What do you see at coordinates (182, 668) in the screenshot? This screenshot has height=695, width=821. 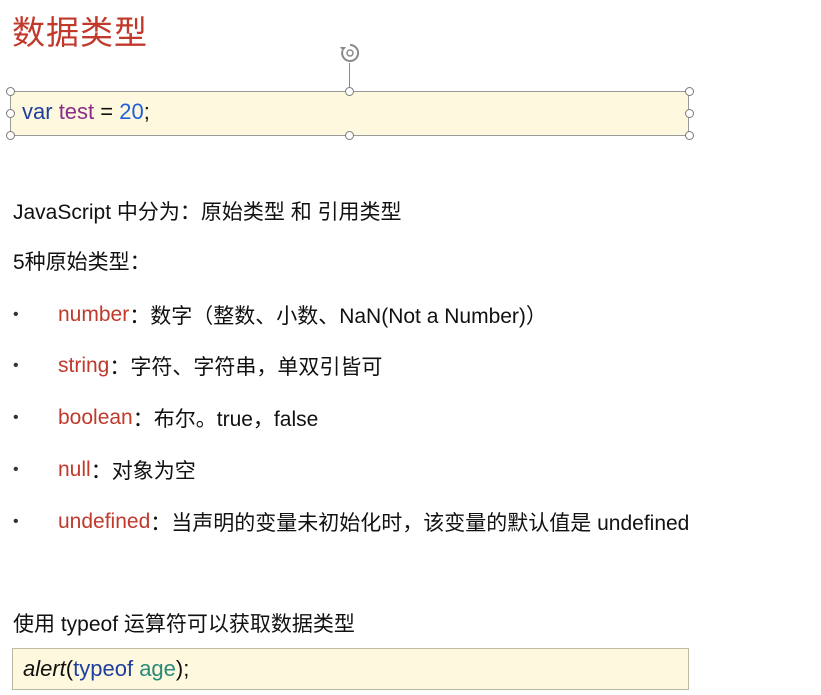 I see `code-close-paren: );` at bounding box center [182, 668].